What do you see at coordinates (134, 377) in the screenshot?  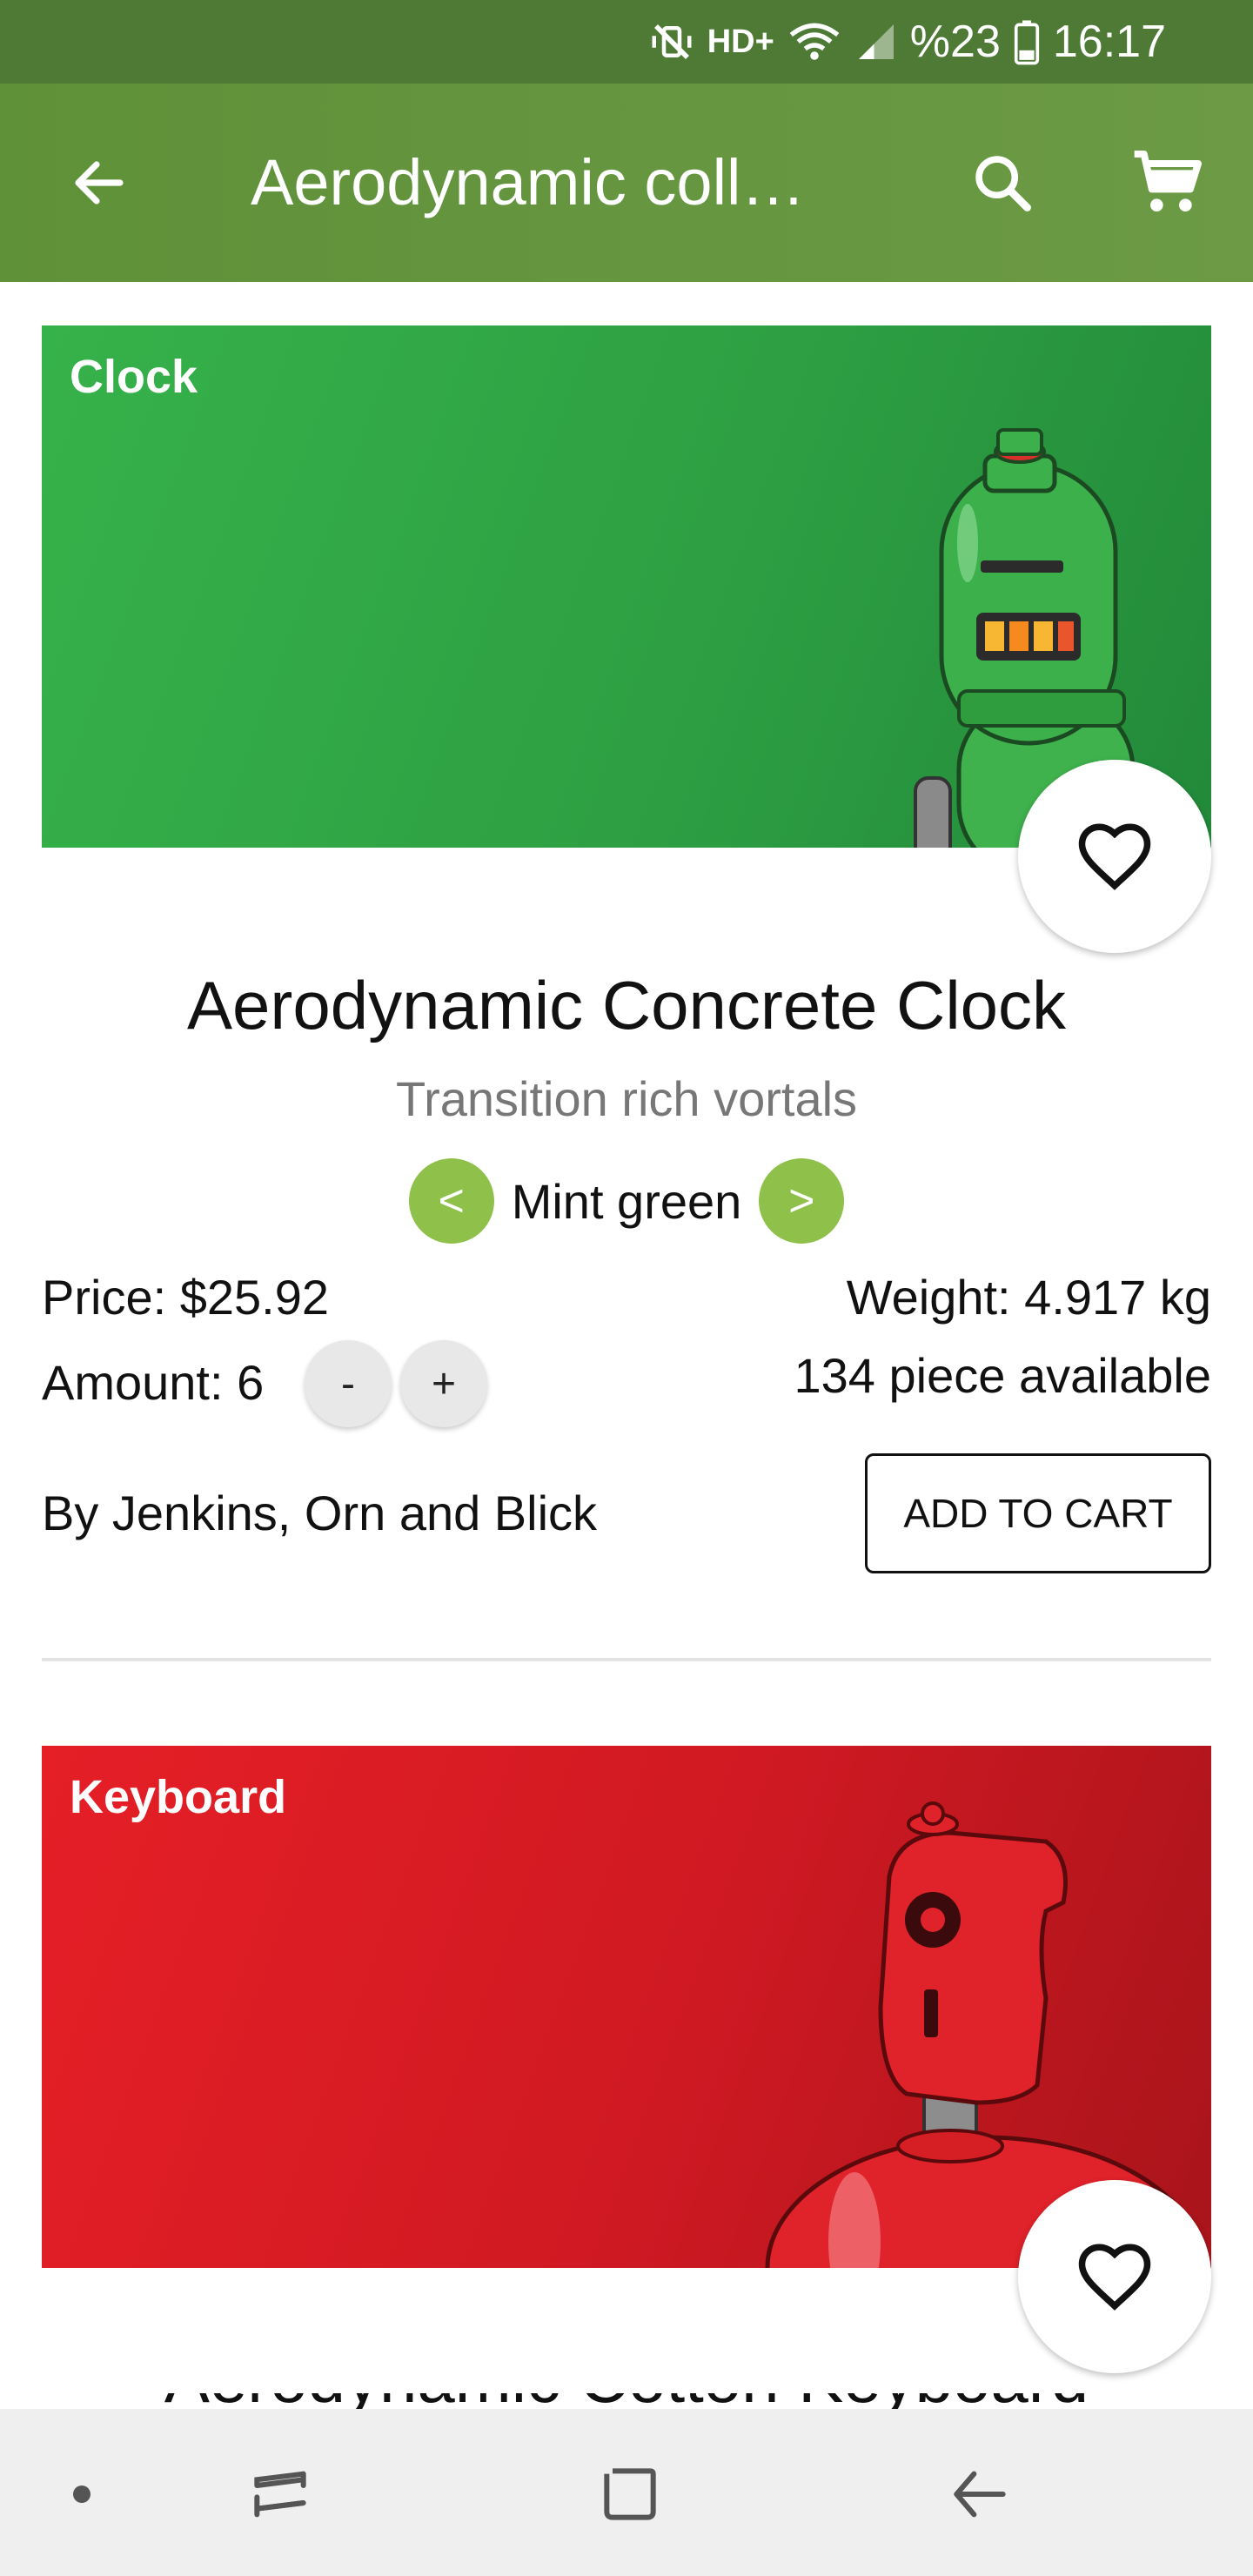 I see `category-label: Clock` at bounding box center [134, 377].